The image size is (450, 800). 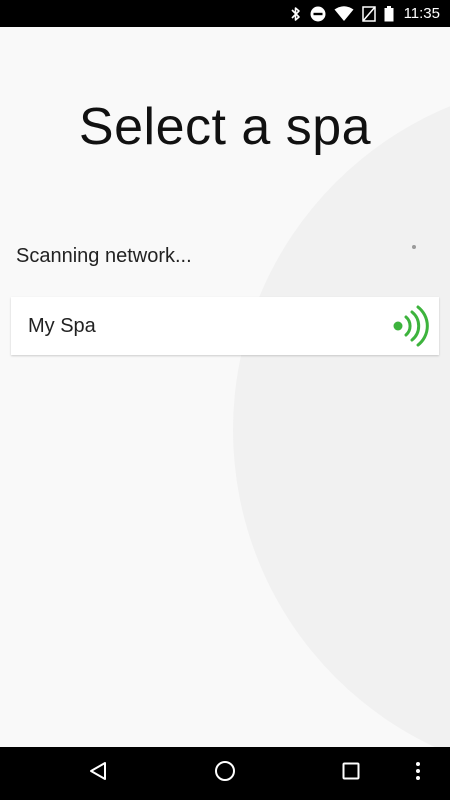 I want to click on back-icon, so click(x=98, y=773).